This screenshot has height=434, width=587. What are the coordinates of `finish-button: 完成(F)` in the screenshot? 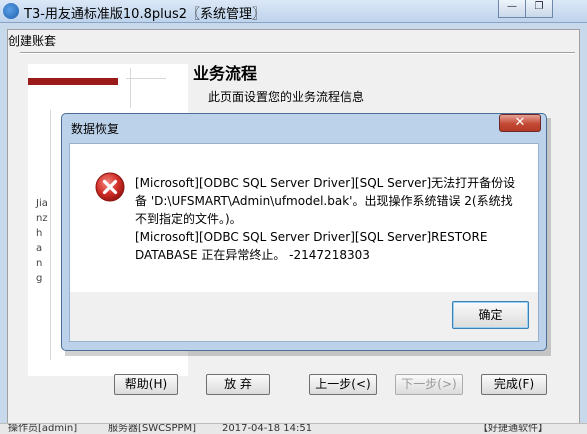 It's located at (514, 384).